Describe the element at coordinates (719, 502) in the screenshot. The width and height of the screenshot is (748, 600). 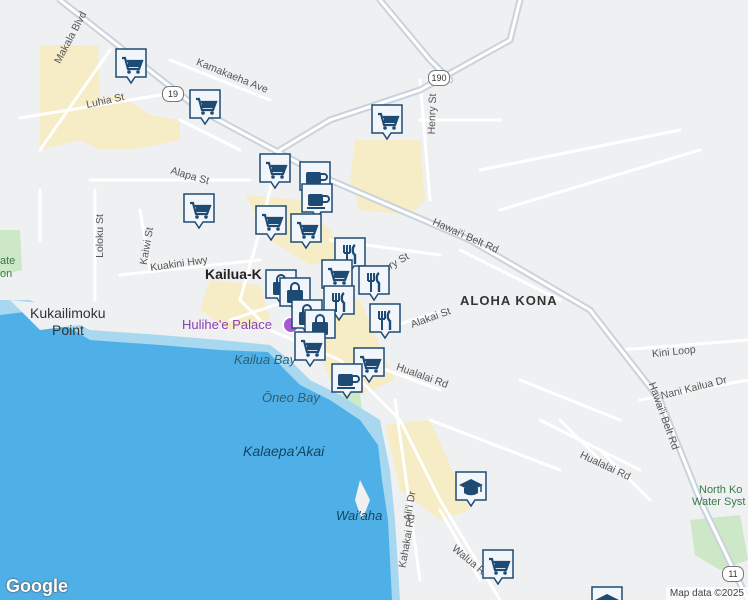
I see `north-kona-label-2: Water Syst` at that location.